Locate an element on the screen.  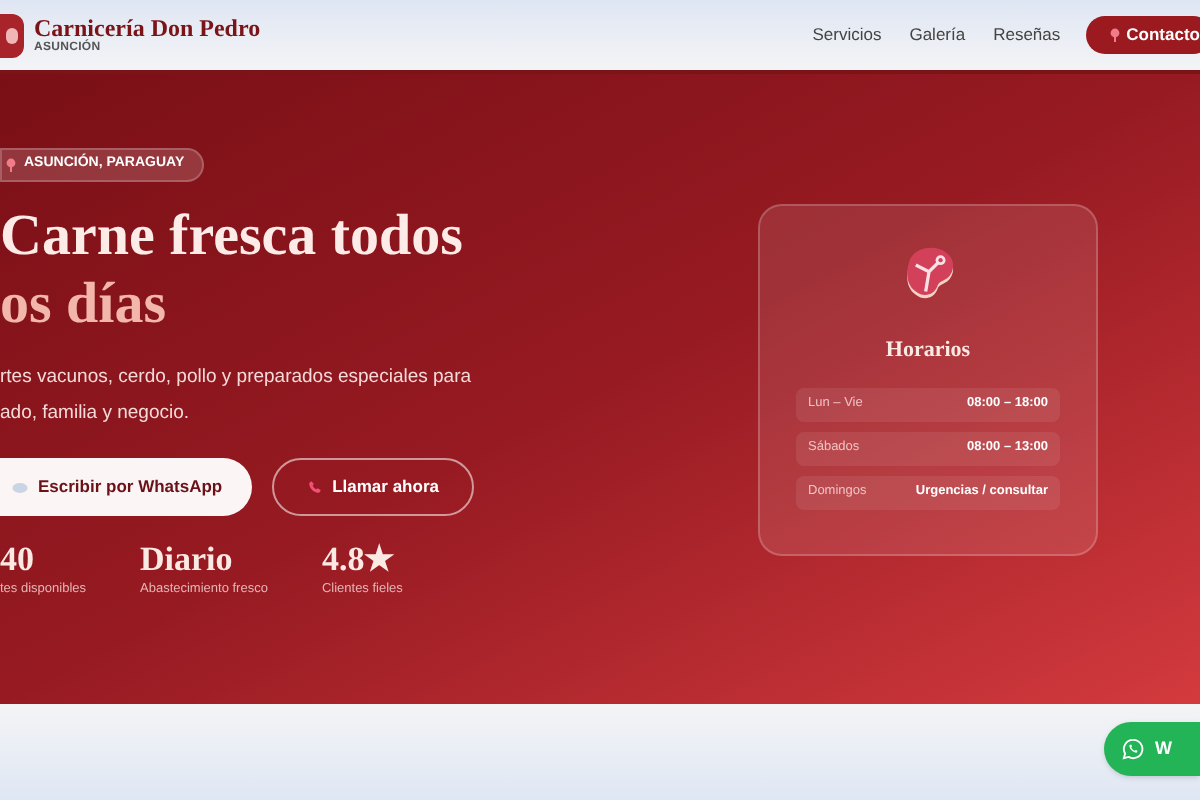
hero-title: os días is located at coordinates (84, 304).